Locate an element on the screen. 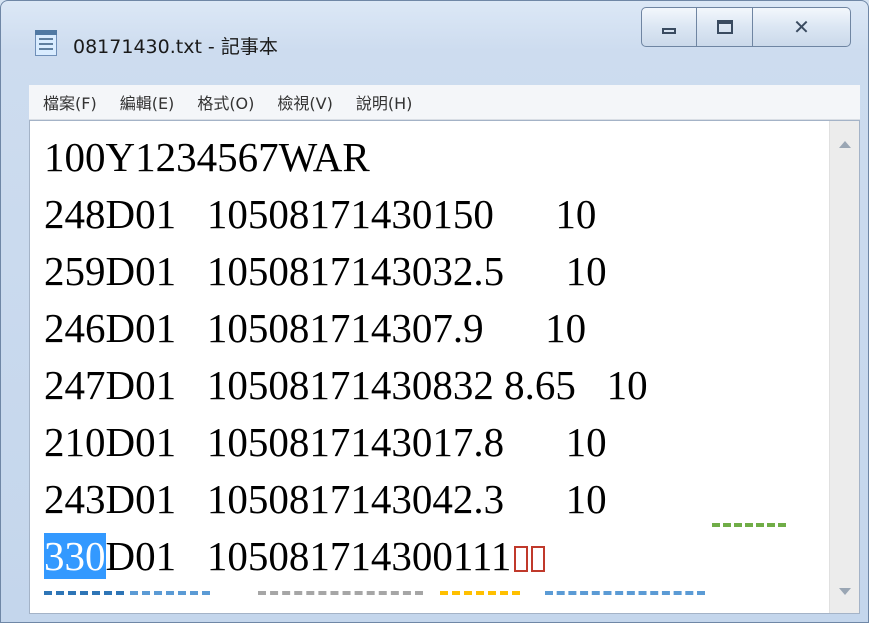 The width and height of the screenshot is (869, 623). text-line-last: 330D01 1050817143001​11 is located at coordinates (295, 556).